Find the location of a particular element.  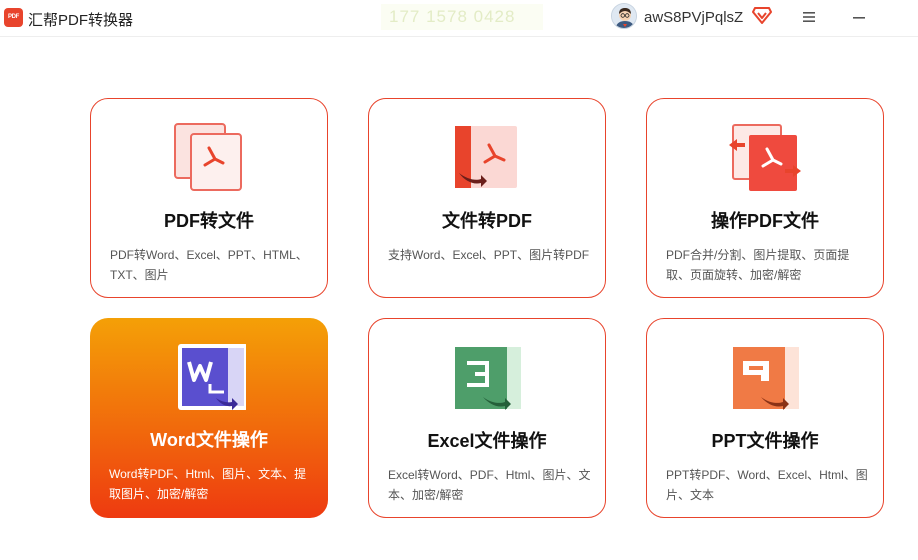

card-word-operations: Word文件操作 Word转PDF、Html、图片、文本、提取图片、加密/解密 is located at coordinates (209, 418).